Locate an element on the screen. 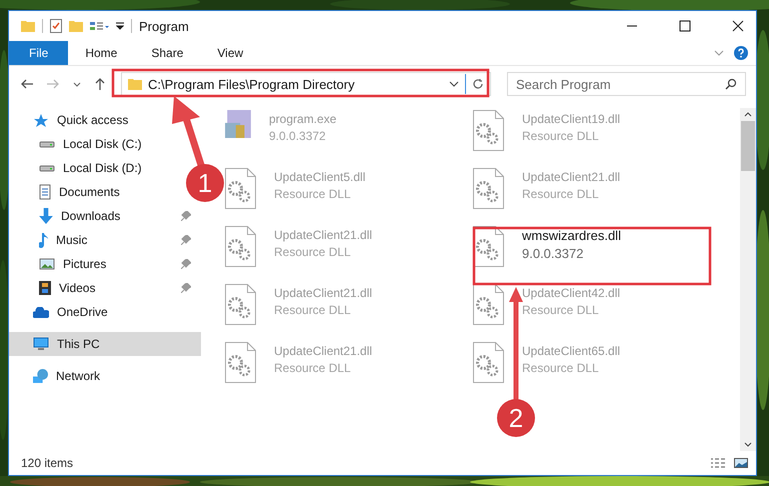 The height and width of the screenshot is (486, 769). maximize-icon is located at coordinates (685, 26).